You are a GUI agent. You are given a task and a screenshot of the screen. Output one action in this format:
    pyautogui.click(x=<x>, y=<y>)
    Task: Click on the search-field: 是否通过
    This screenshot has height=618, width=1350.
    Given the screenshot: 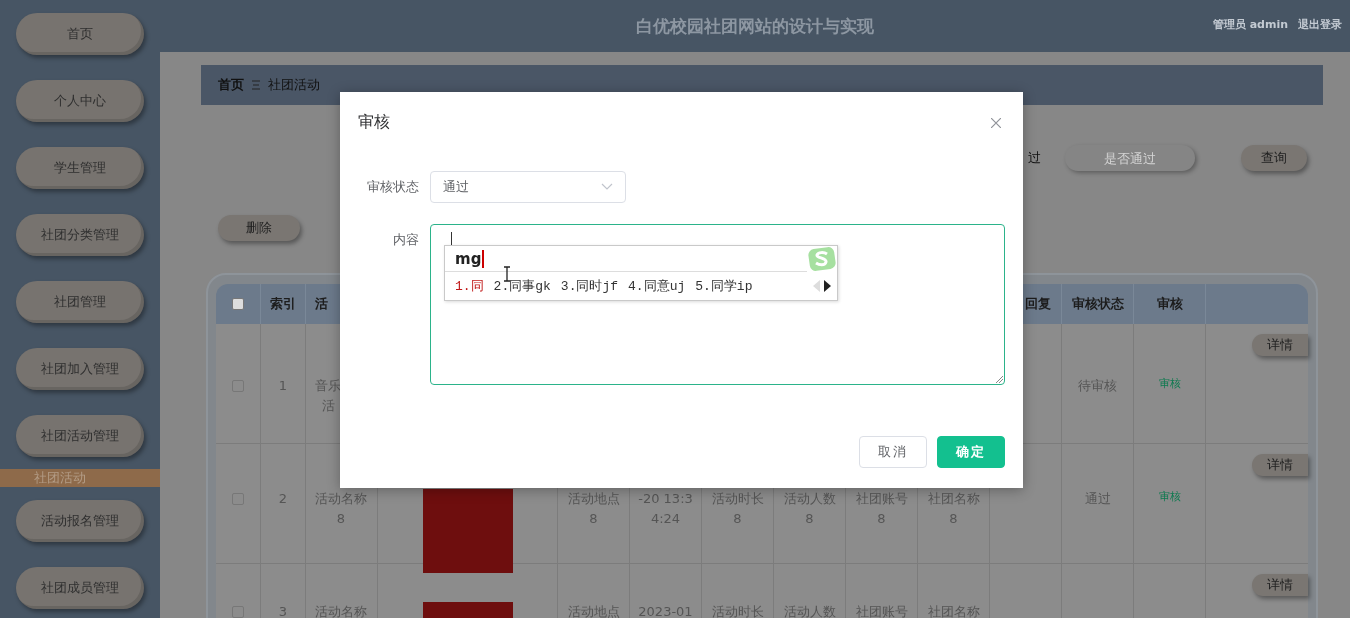 What is the action you would take?
    pyautogui.click(x=1130, y=158)
    